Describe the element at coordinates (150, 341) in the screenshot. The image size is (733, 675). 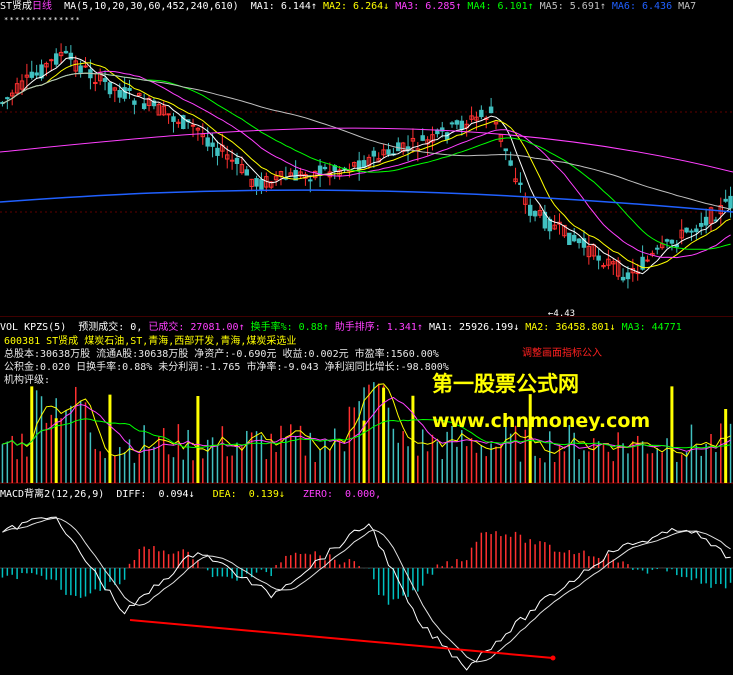
I see `stock-info-line1: 600381 ST贤成 煤炭石油,ST,青海,西部开发,青海,煤炭采选业` at that location.